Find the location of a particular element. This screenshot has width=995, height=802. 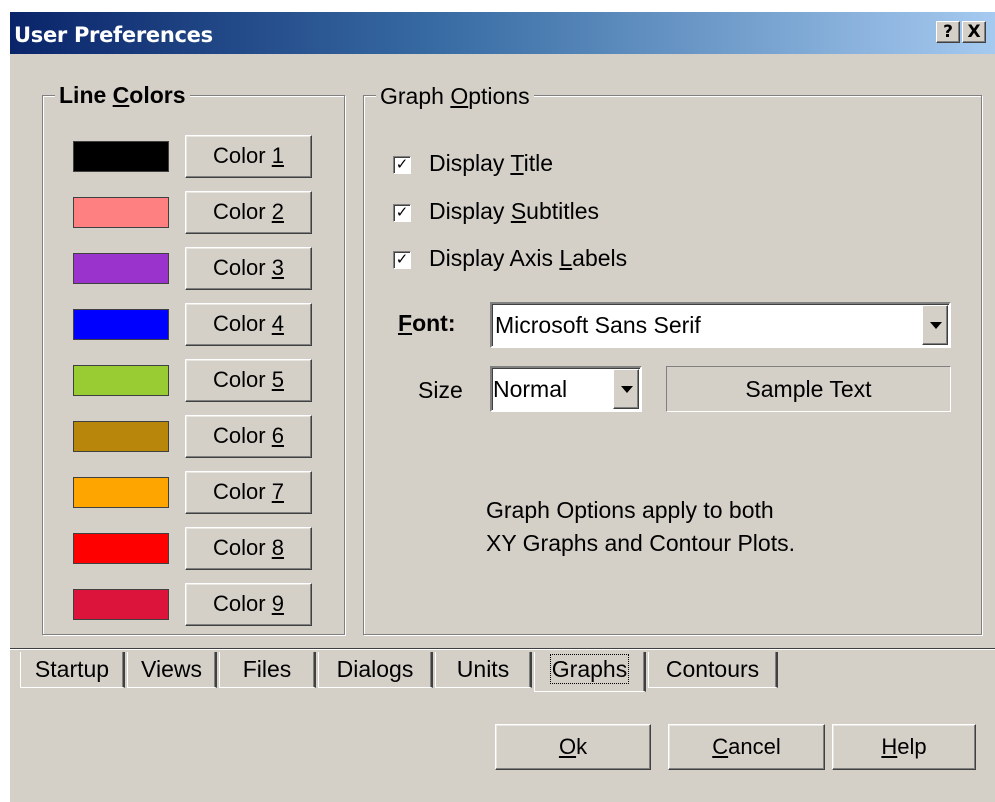

tab-files: Files is located at coordinates (267, 670).